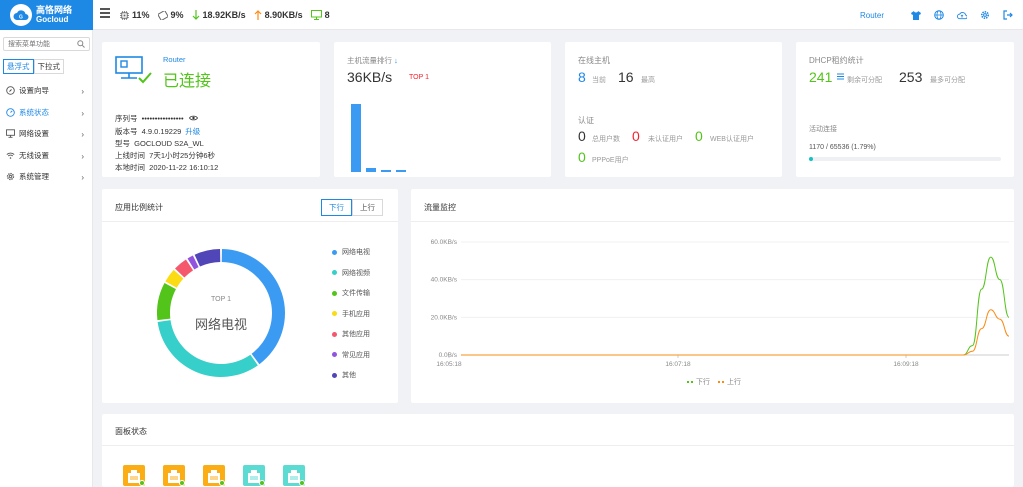 Image resolution: width=1023 pixels, height=487 pixels. I want to click on legend-label: 常见应用, so click(356, 355).